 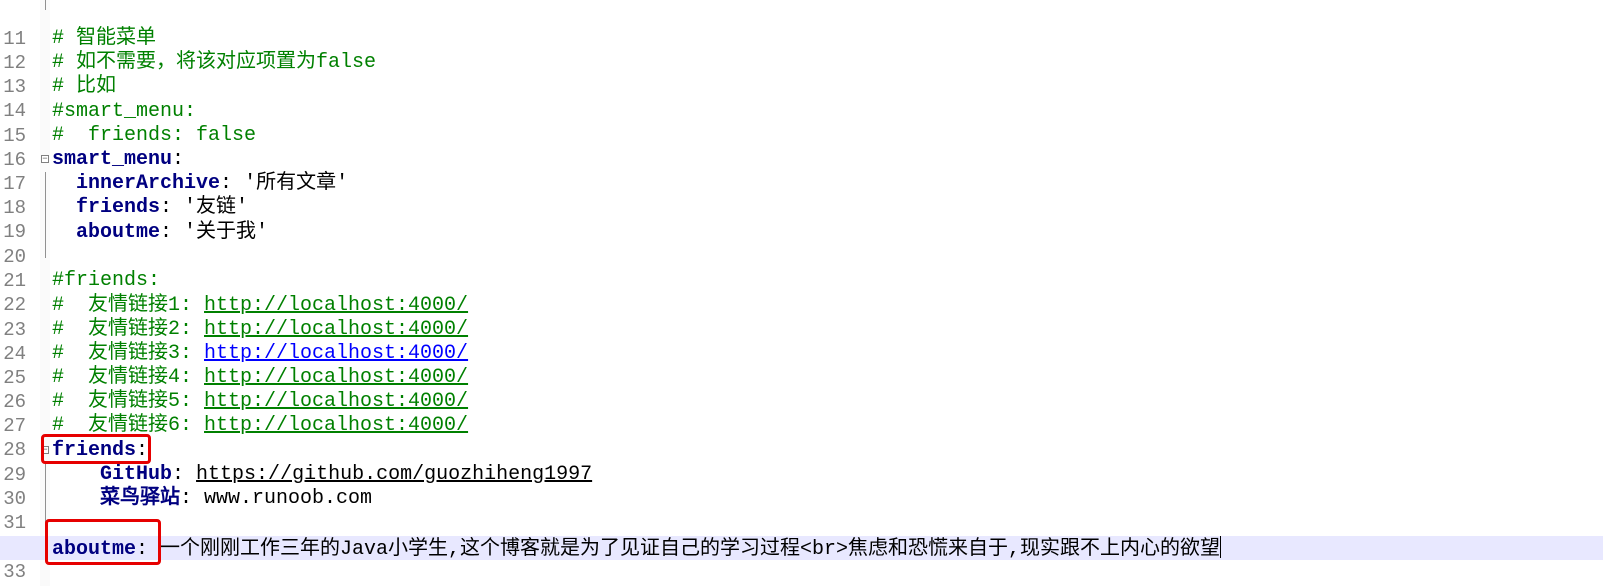 I want to click on comment-link-hovered: http://localhost:4000/, so click(x=336, y=353).